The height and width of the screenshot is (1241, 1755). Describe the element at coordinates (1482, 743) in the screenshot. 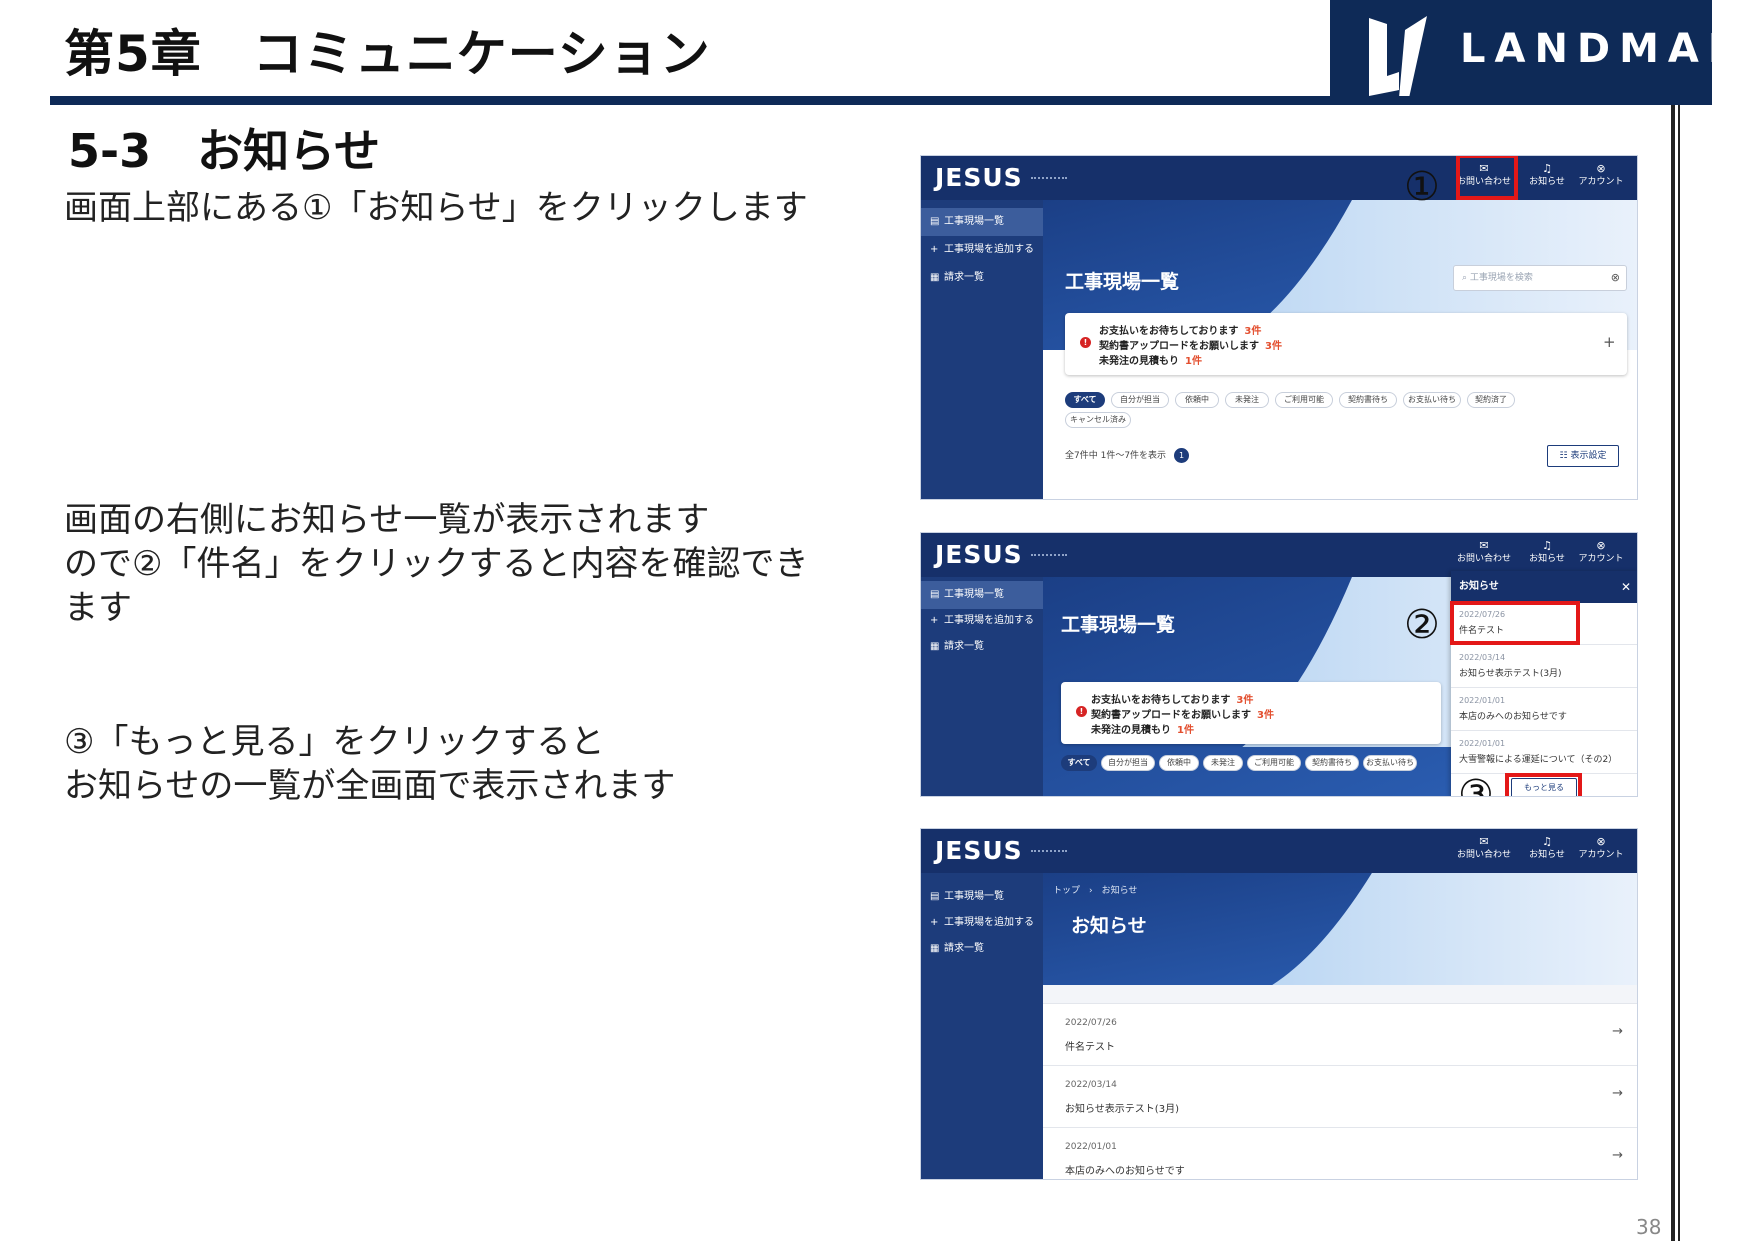

I see `notice-date: 2022/01/01` at that location.